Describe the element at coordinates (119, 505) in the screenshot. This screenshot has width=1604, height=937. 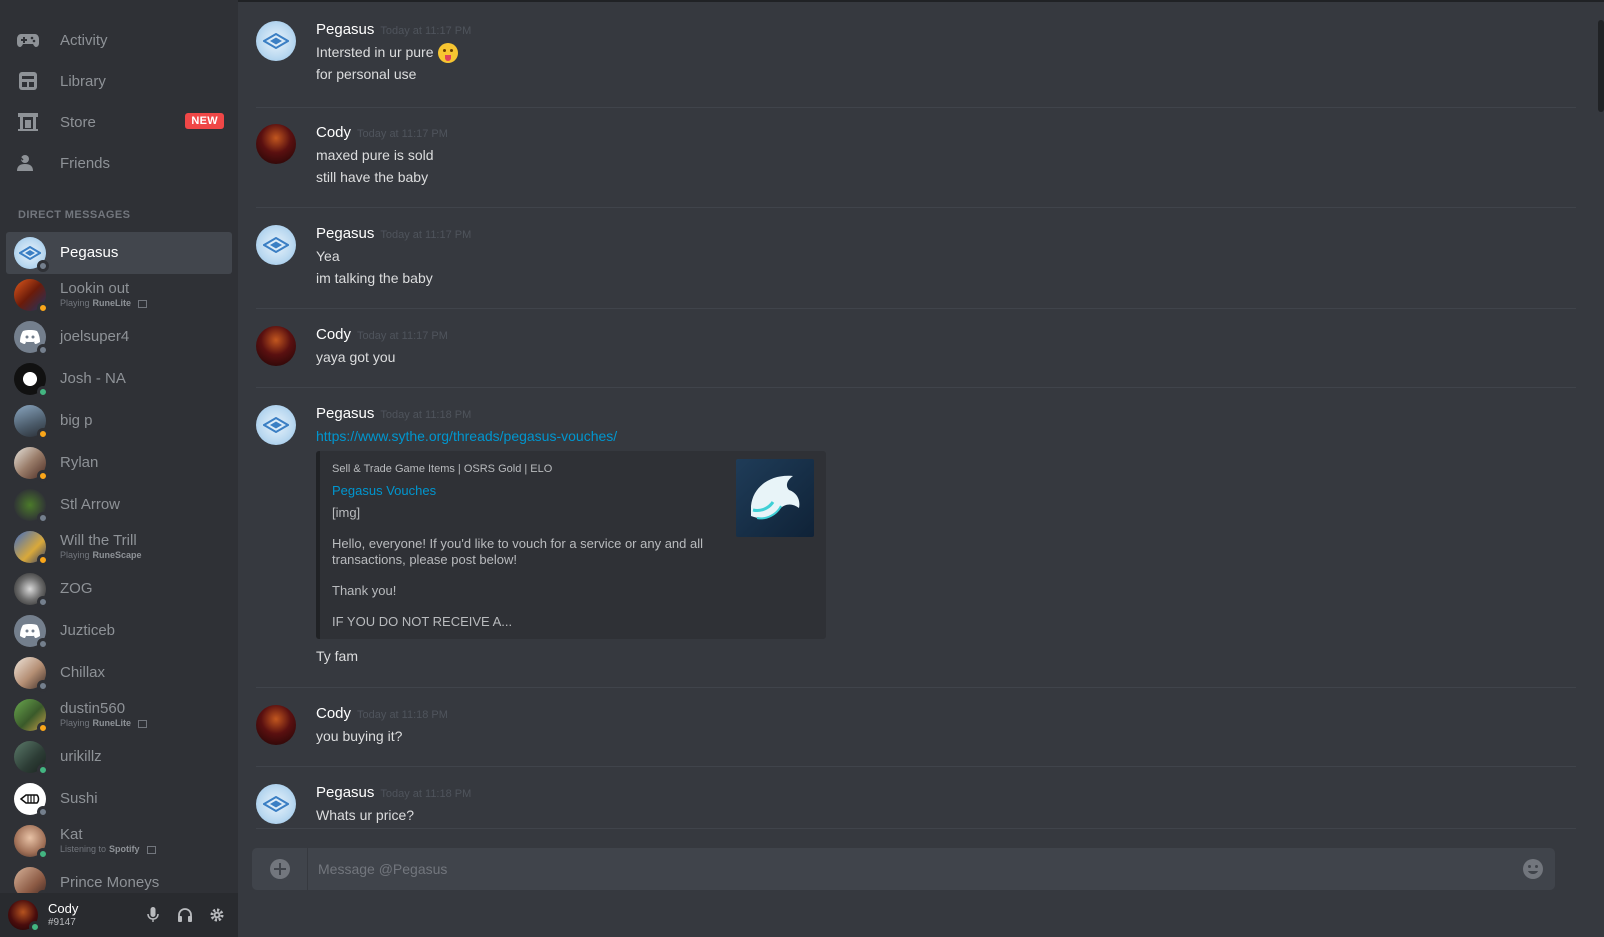
I see `dm-item-stl-arrow: Stl Arrow` at that location.